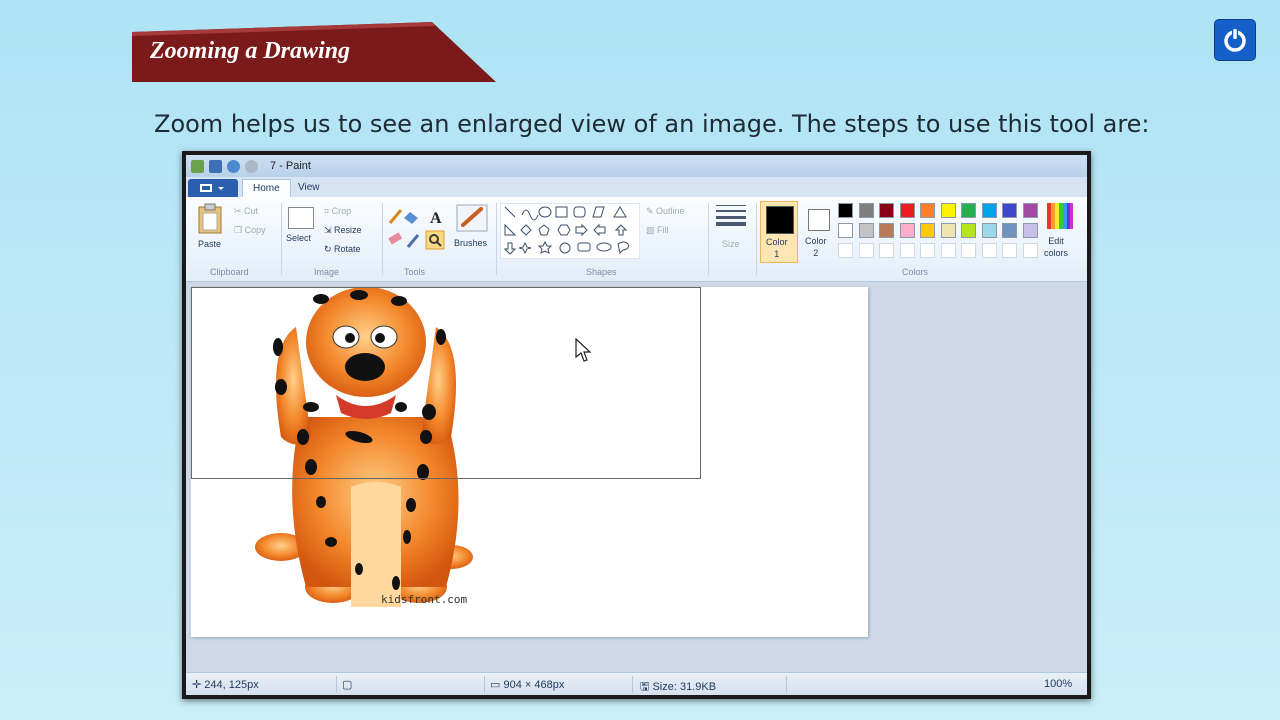 The image size is (1280, 720). I want to click on edit-colors-button: Edit colors, so click(1060, 232).